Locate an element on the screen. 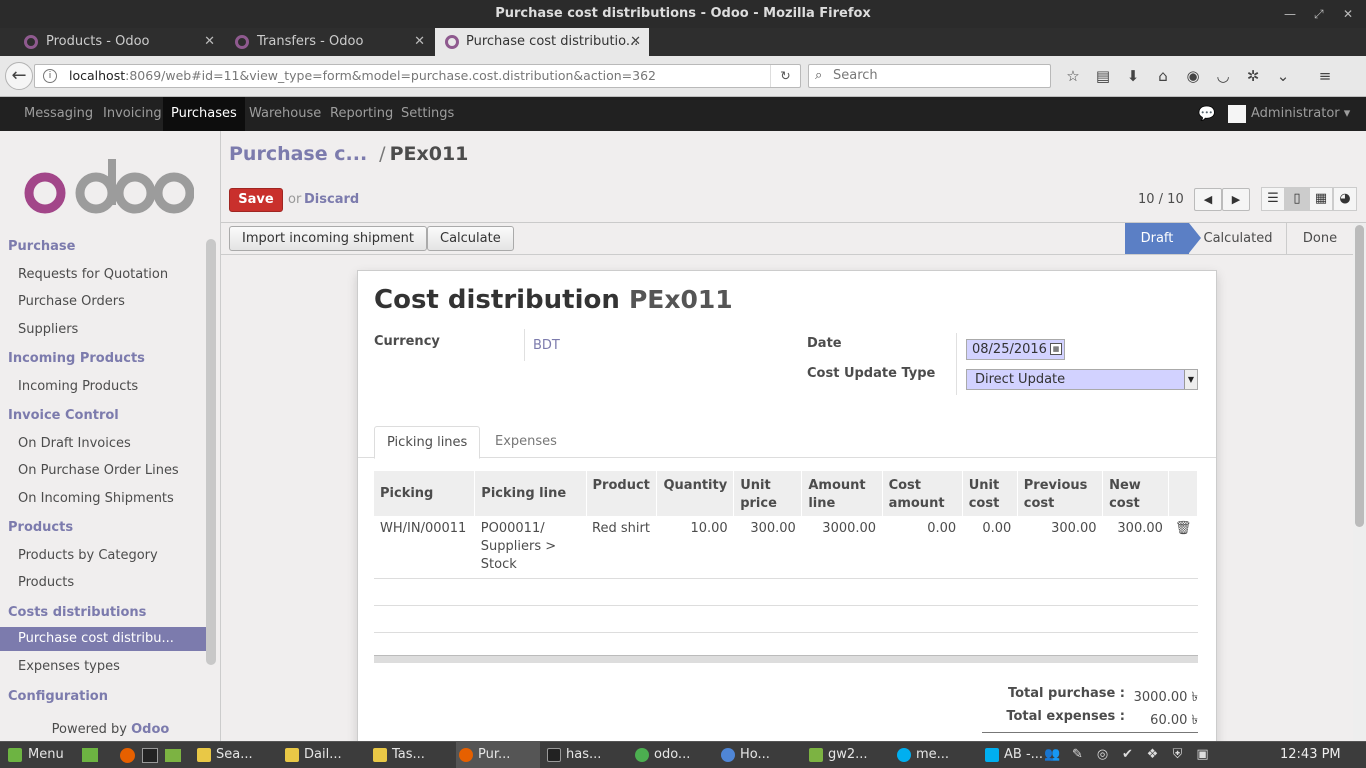 The width and height of the screenshot is (1366, 768). menu-reporting: Reporting is located at coordinates (361, 114).